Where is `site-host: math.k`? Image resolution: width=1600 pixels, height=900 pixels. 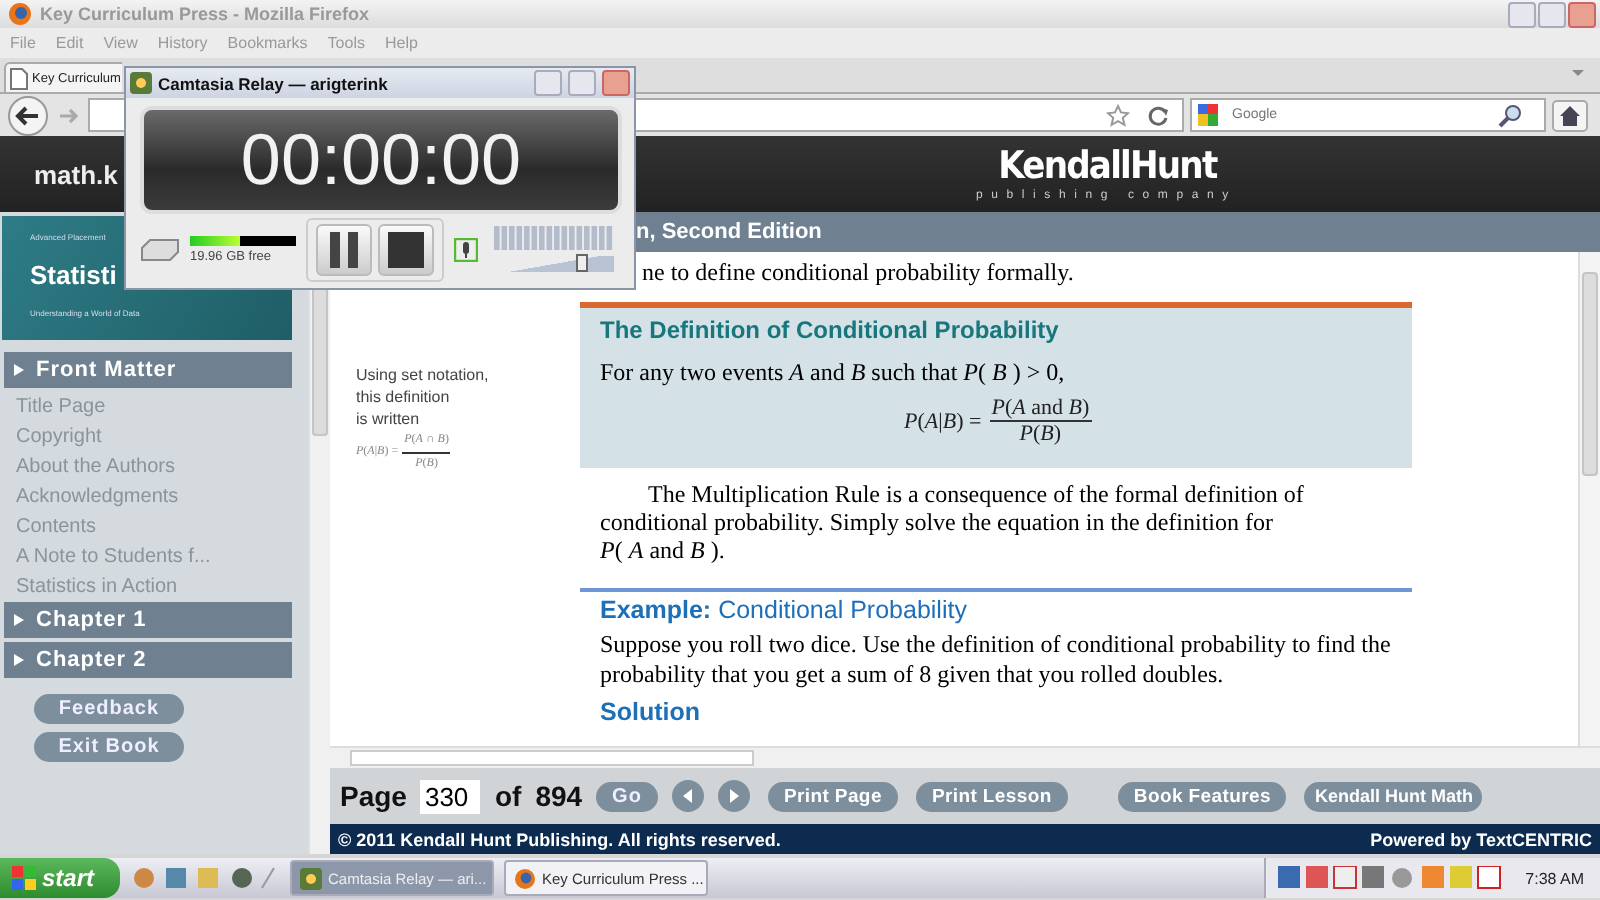
site-host: math.k is located at coordinates (76, 174).